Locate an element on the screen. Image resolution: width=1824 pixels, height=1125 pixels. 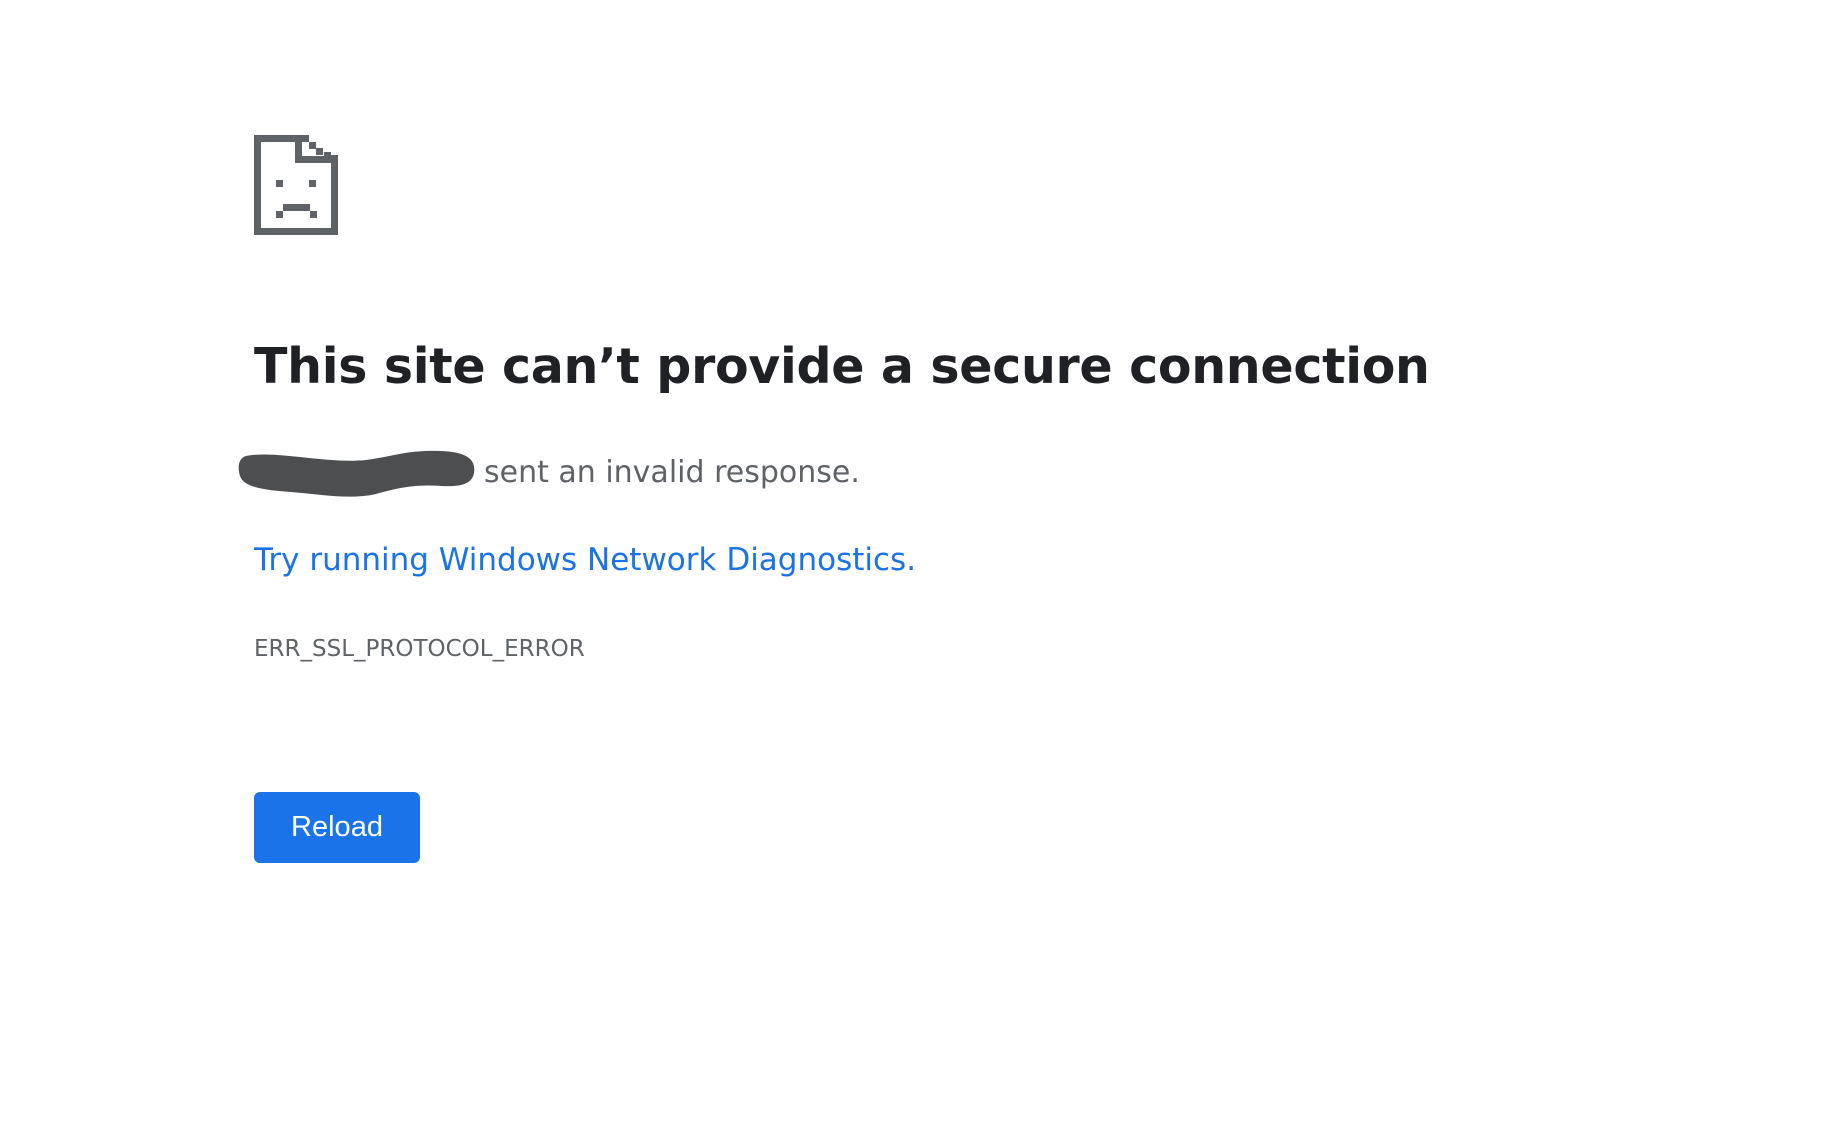
network-diagnostics-link: Try running Windows Network Diagnostics. is located at coordinates (585, 560).